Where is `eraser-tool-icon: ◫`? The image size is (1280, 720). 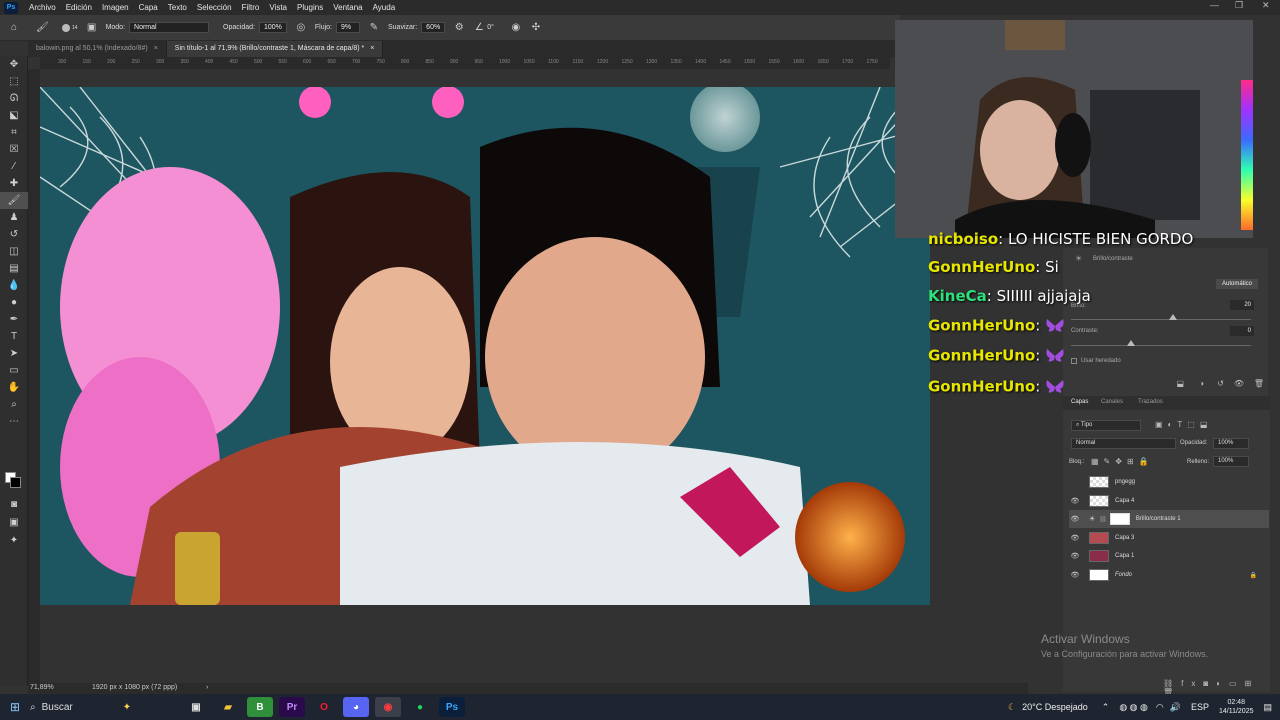 eraser-tool-icon: ◫ is located at coordinates (14, 251).